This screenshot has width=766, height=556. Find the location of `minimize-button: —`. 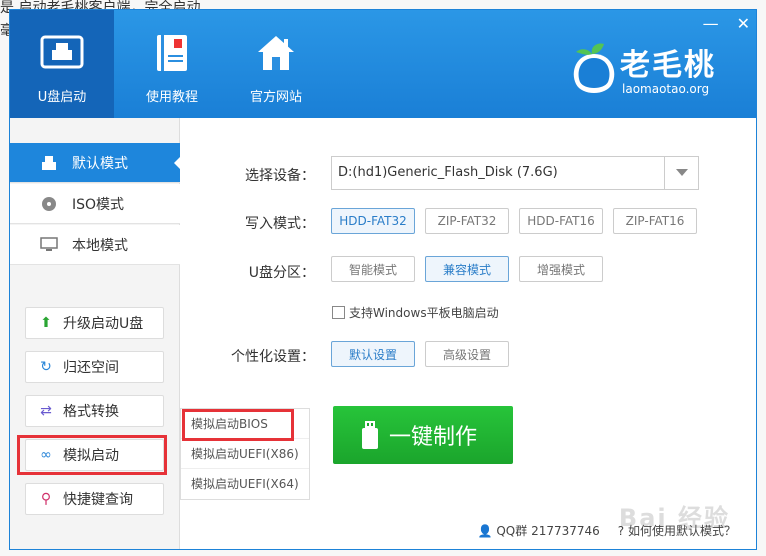

minimize-button: — is located at coordinates (711, 23).